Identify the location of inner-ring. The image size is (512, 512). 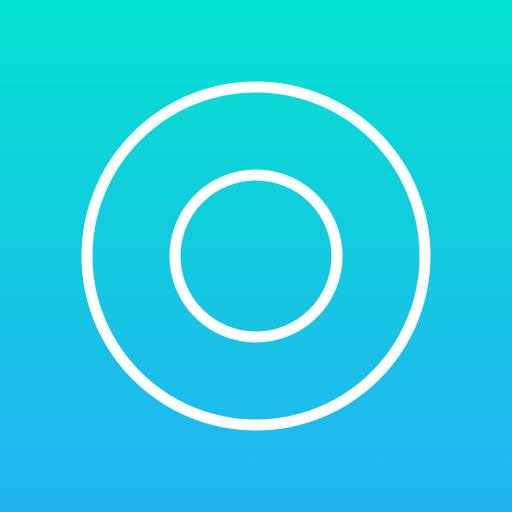
(256, 256).